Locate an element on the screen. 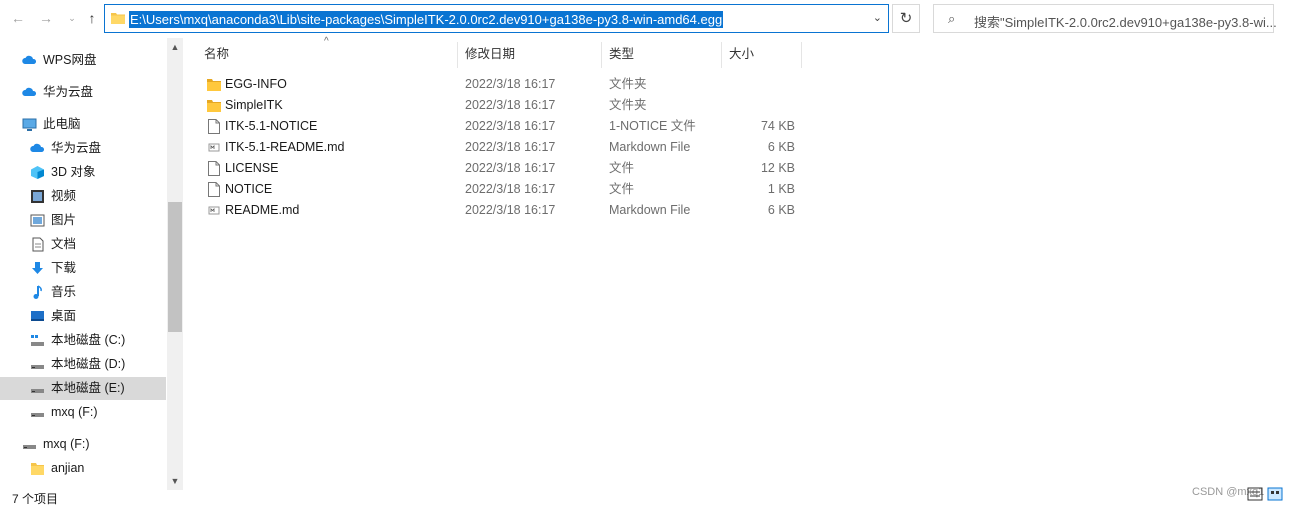 This screenshot has height=507, width=1296. sidebar-item-videos: 视频 is located at coordinates (83, 196).